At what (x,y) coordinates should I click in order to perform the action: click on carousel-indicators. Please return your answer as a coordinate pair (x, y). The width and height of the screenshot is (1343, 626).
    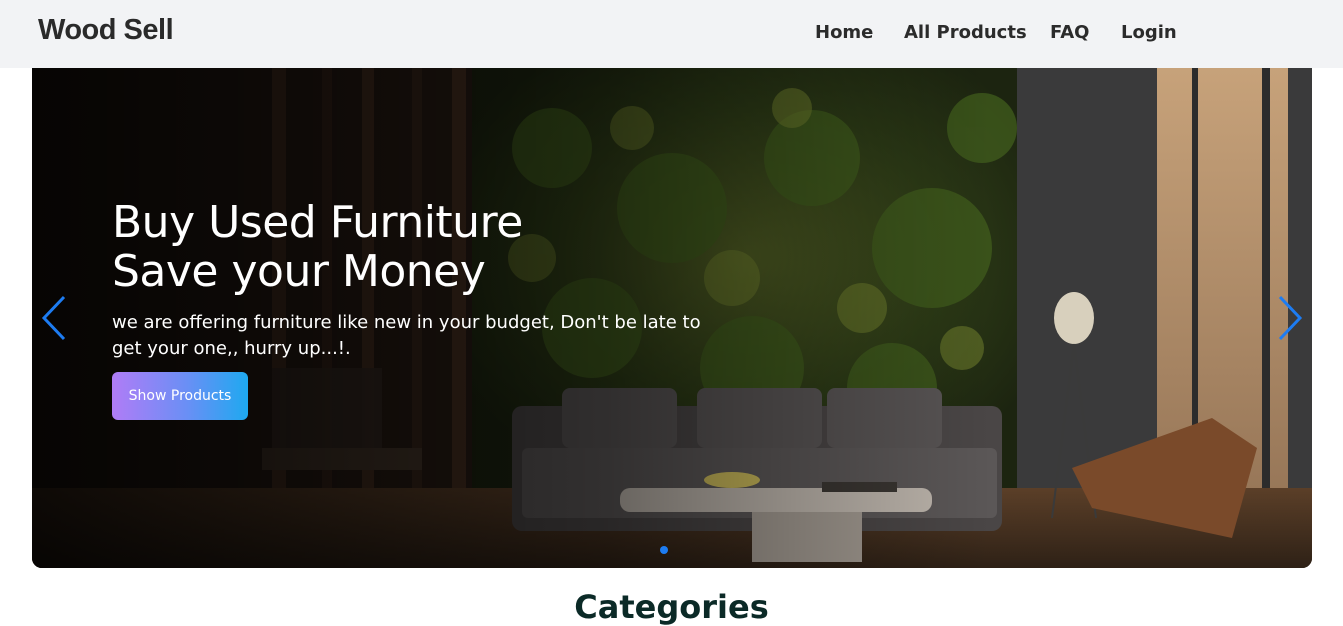
    Looking at the image, I should click on (664, 550).